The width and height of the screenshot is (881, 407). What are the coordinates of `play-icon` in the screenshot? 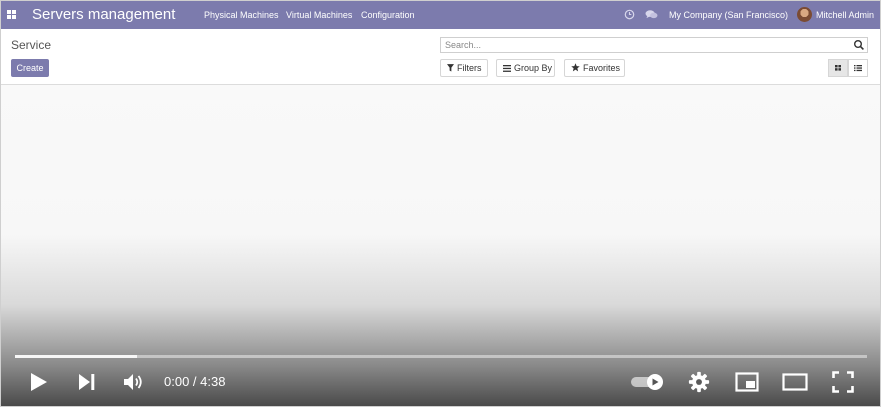 It's located at (39, 382).